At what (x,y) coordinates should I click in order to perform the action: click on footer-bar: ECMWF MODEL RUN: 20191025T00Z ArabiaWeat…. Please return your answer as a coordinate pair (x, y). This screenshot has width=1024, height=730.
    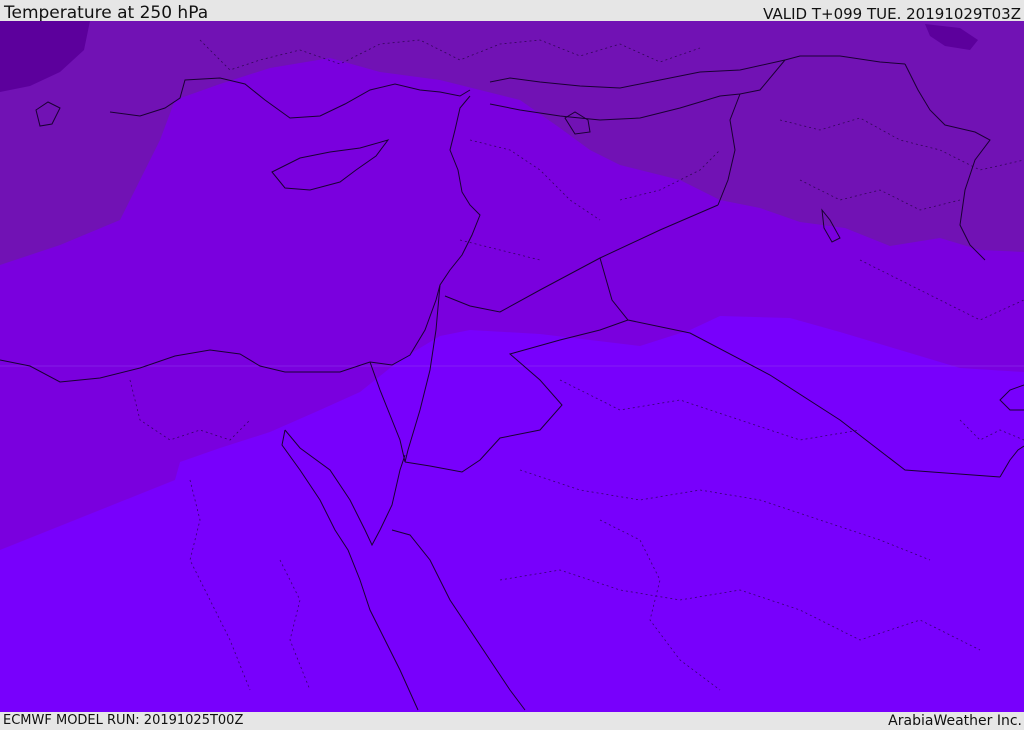
    Looking at the image, I should click on (512, 720).